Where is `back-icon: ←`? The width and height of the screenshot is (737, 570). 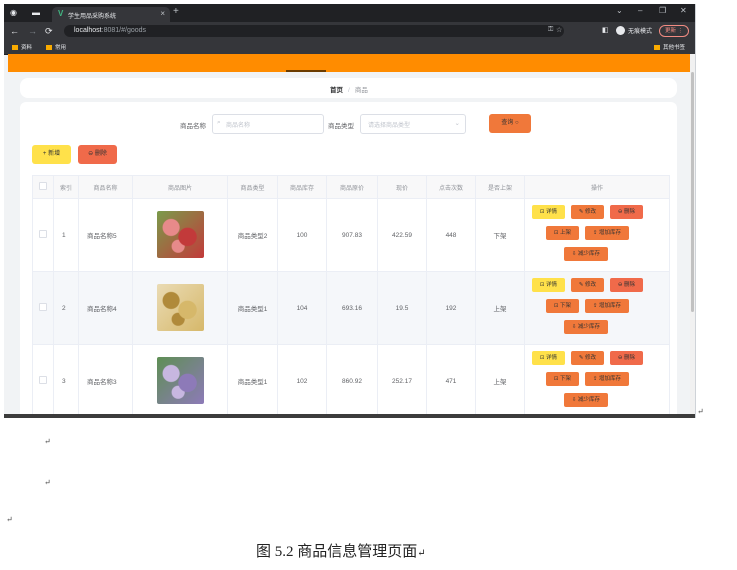
back-icon: ← is located at coordinates (14, 31).